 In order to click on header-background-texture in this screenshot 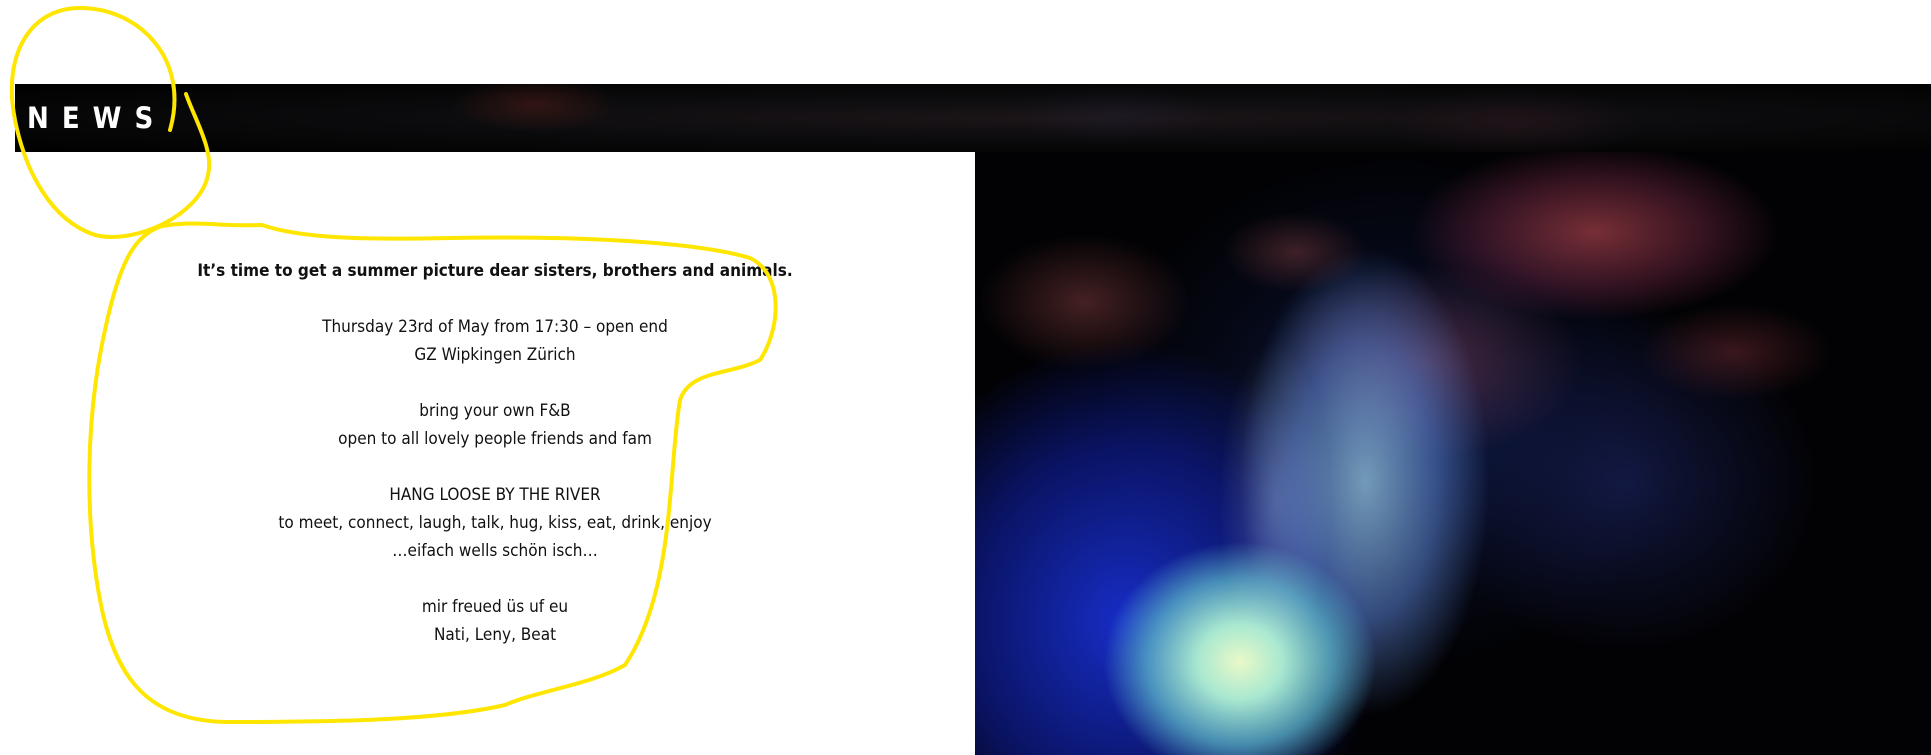, I will do `click(973, 118)`.